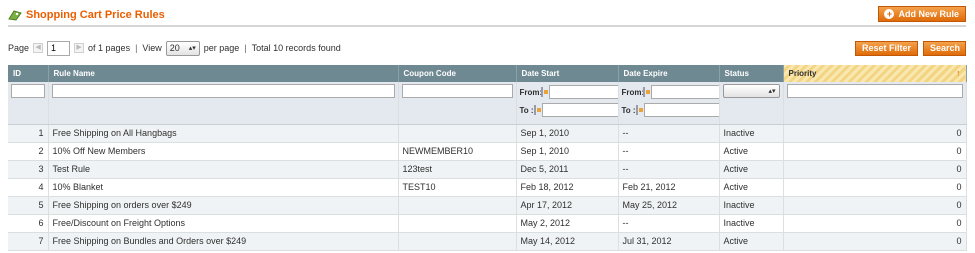 The width and height of the screenshot is (975, 253). Describe the element at coordinates (223, 205) in the screenshot. I see `cell-rule-name: Free Shipping on orders over $249` at that location.